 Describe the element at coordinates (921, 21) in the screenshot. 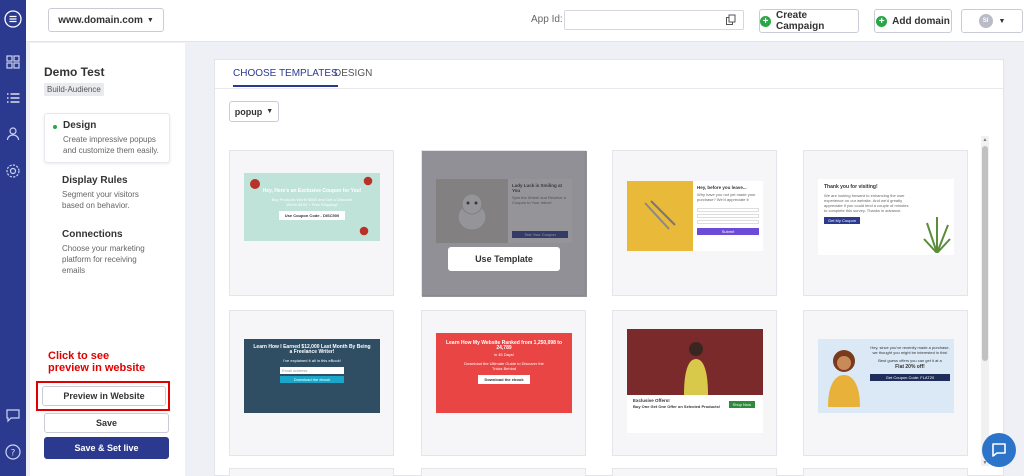

I see `add-domain-label: Add domain` at that location.